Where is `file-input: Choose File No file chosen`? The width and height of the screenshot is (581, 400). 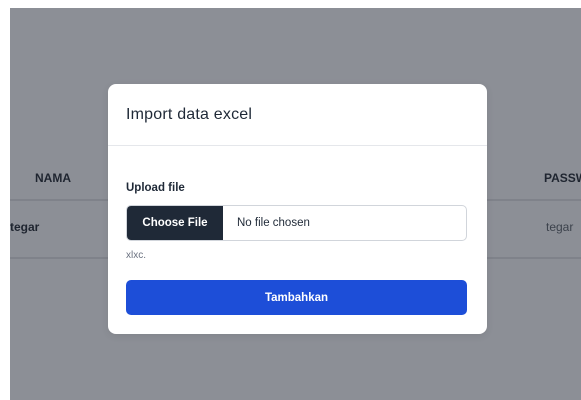
file-input: Choose File No file chosen is located at coordinates (296, 223).